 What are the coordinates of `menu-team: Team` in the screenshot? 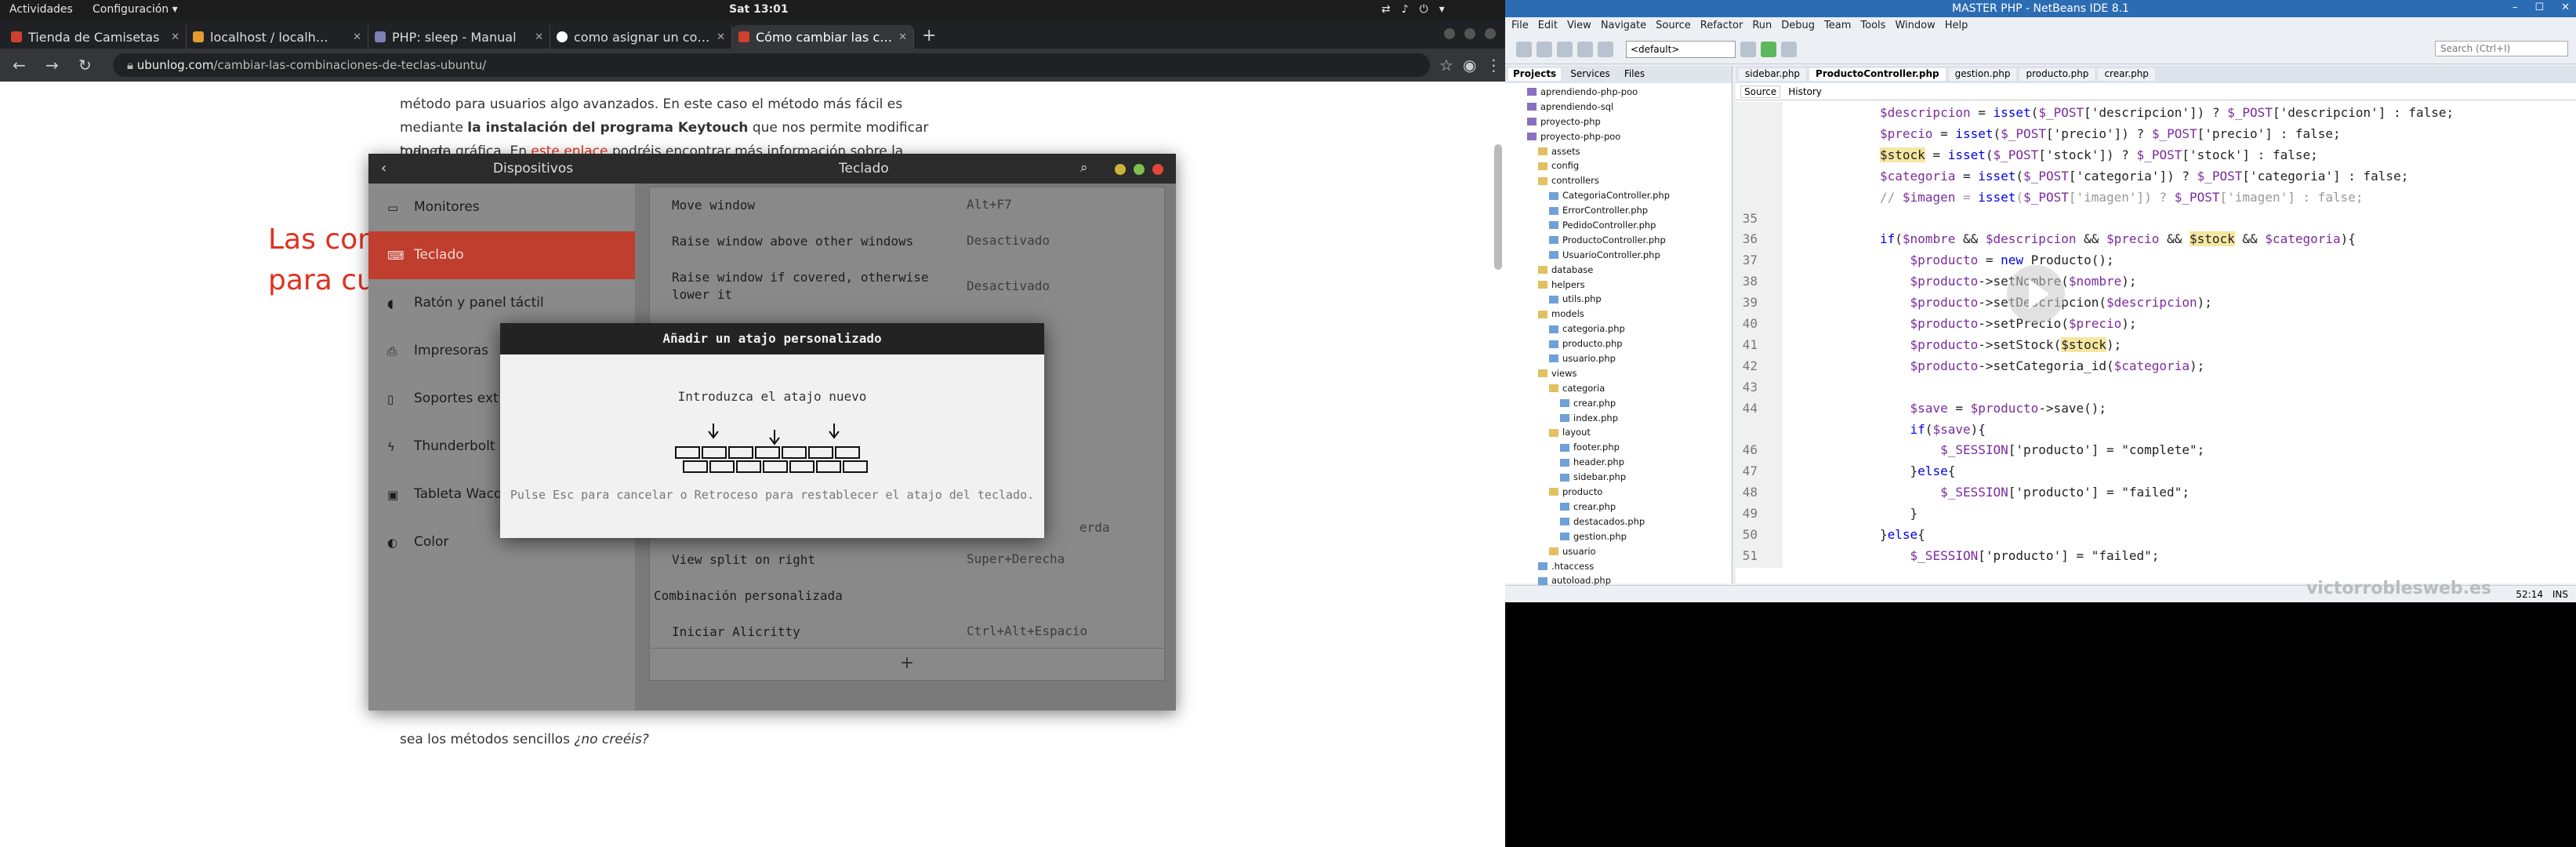 It's located at (1837, 26).